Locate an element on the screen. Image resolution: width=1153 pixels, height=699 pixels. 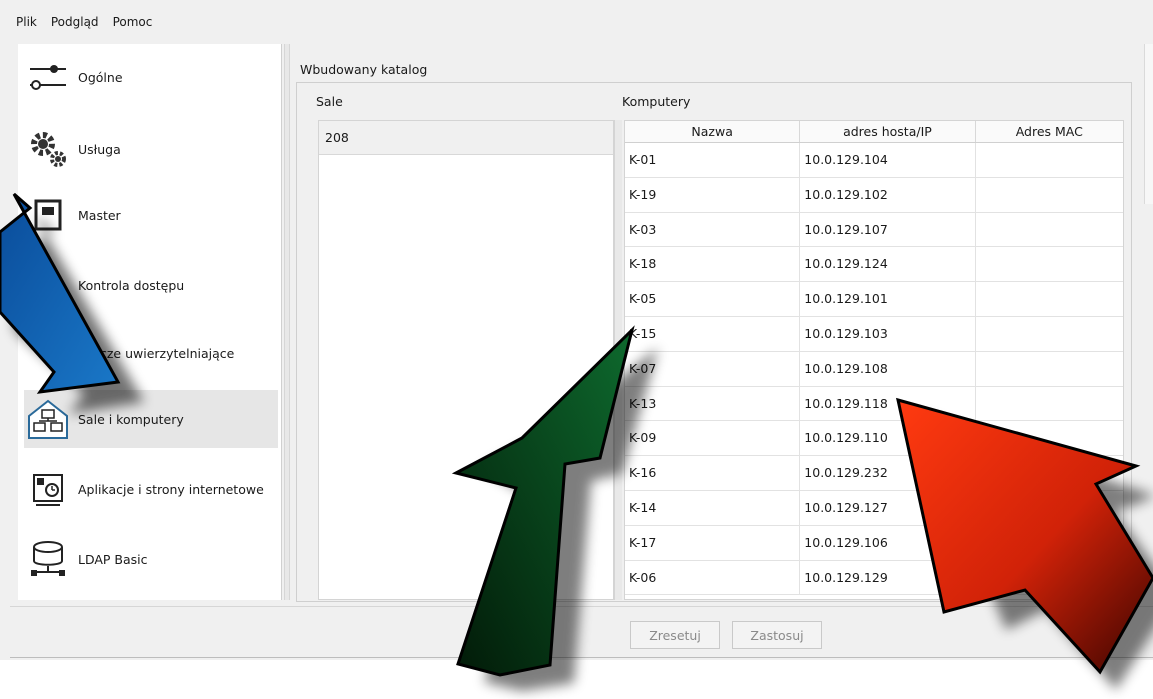
table-row: K-01 10.0.129.104 is located at coordinates (874, 160).